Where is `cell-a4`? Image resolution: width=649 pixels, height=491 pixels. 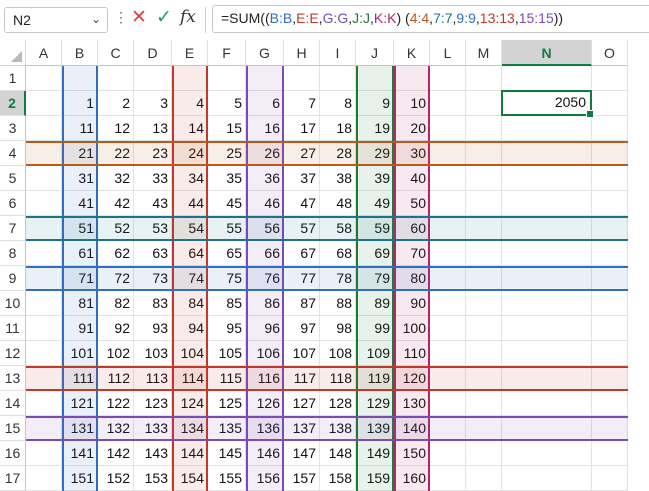 cell-a4 is located at coordinates (44, 153).